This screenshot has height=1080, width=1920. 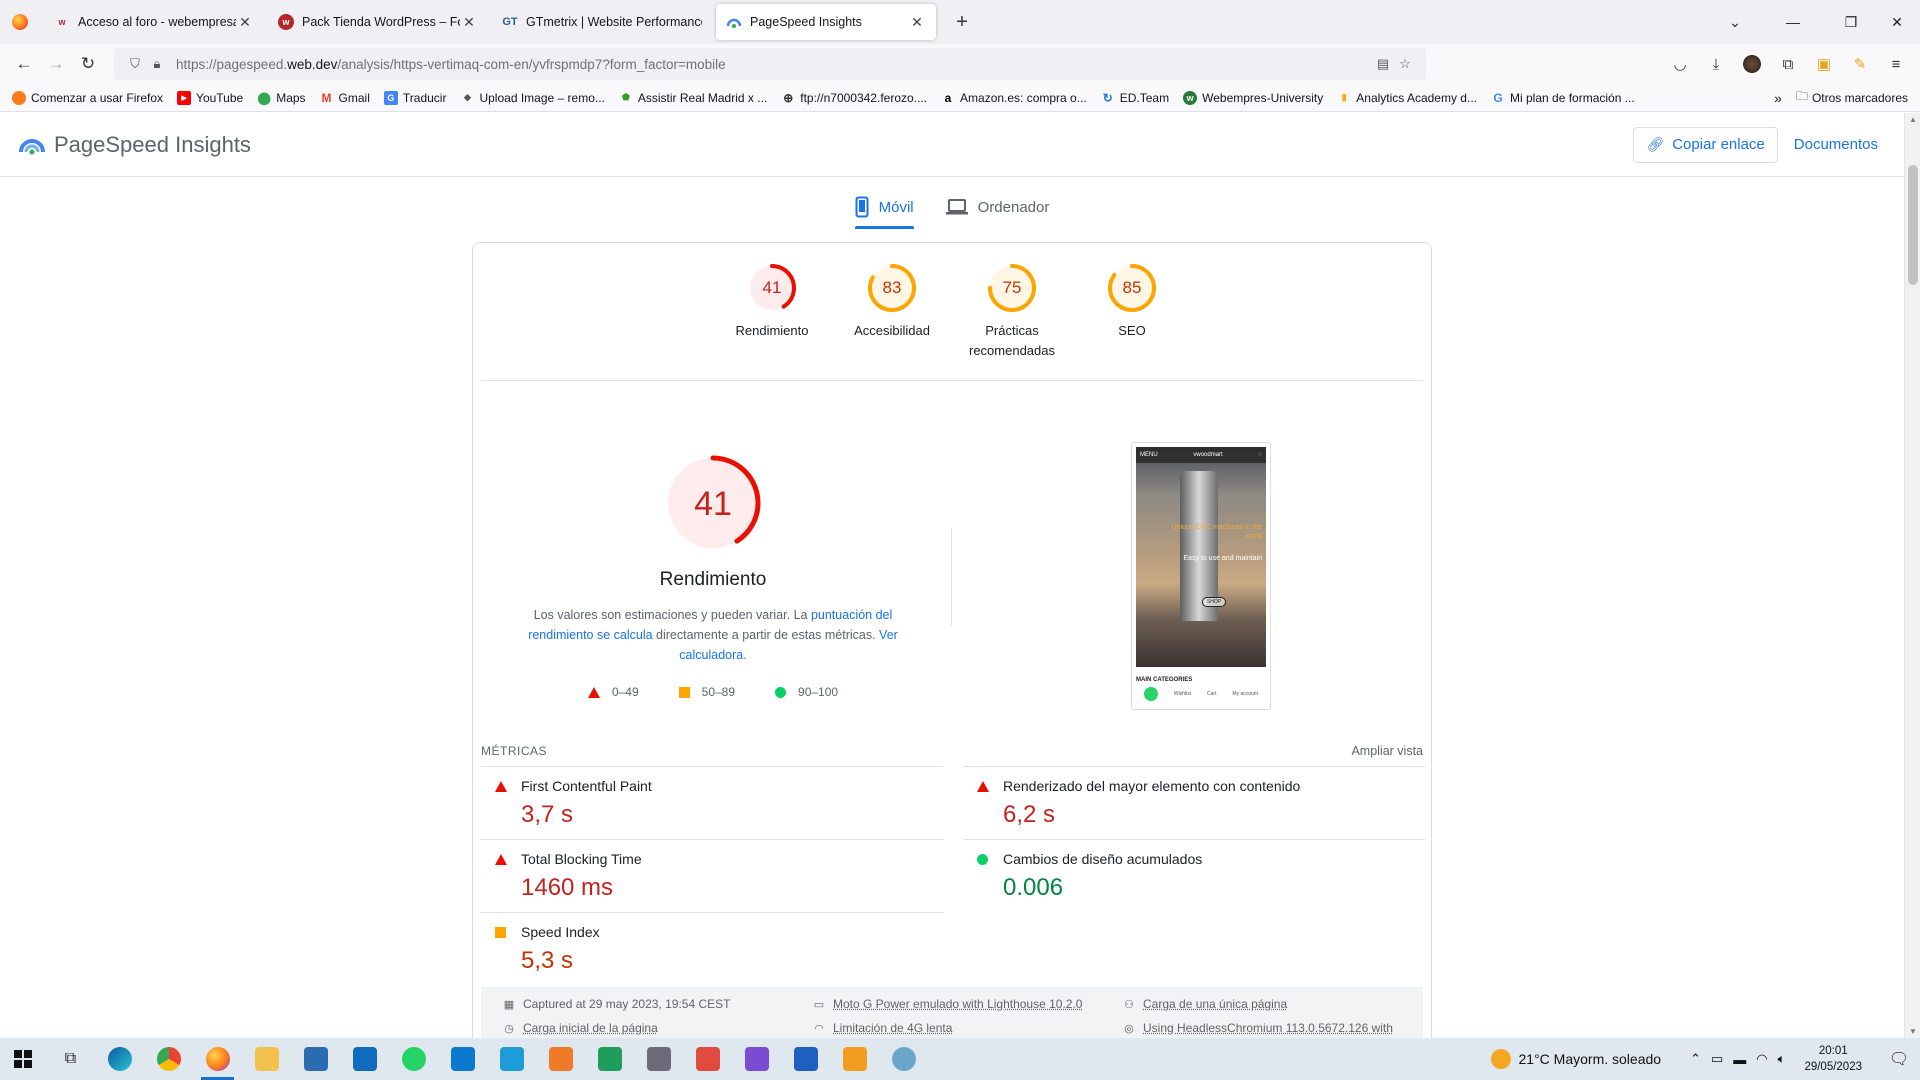 What do you see at coordinates (134, 145) in the screenshot?
I see `brand: PageSpeed Insights` at bounding box center [134, 145].